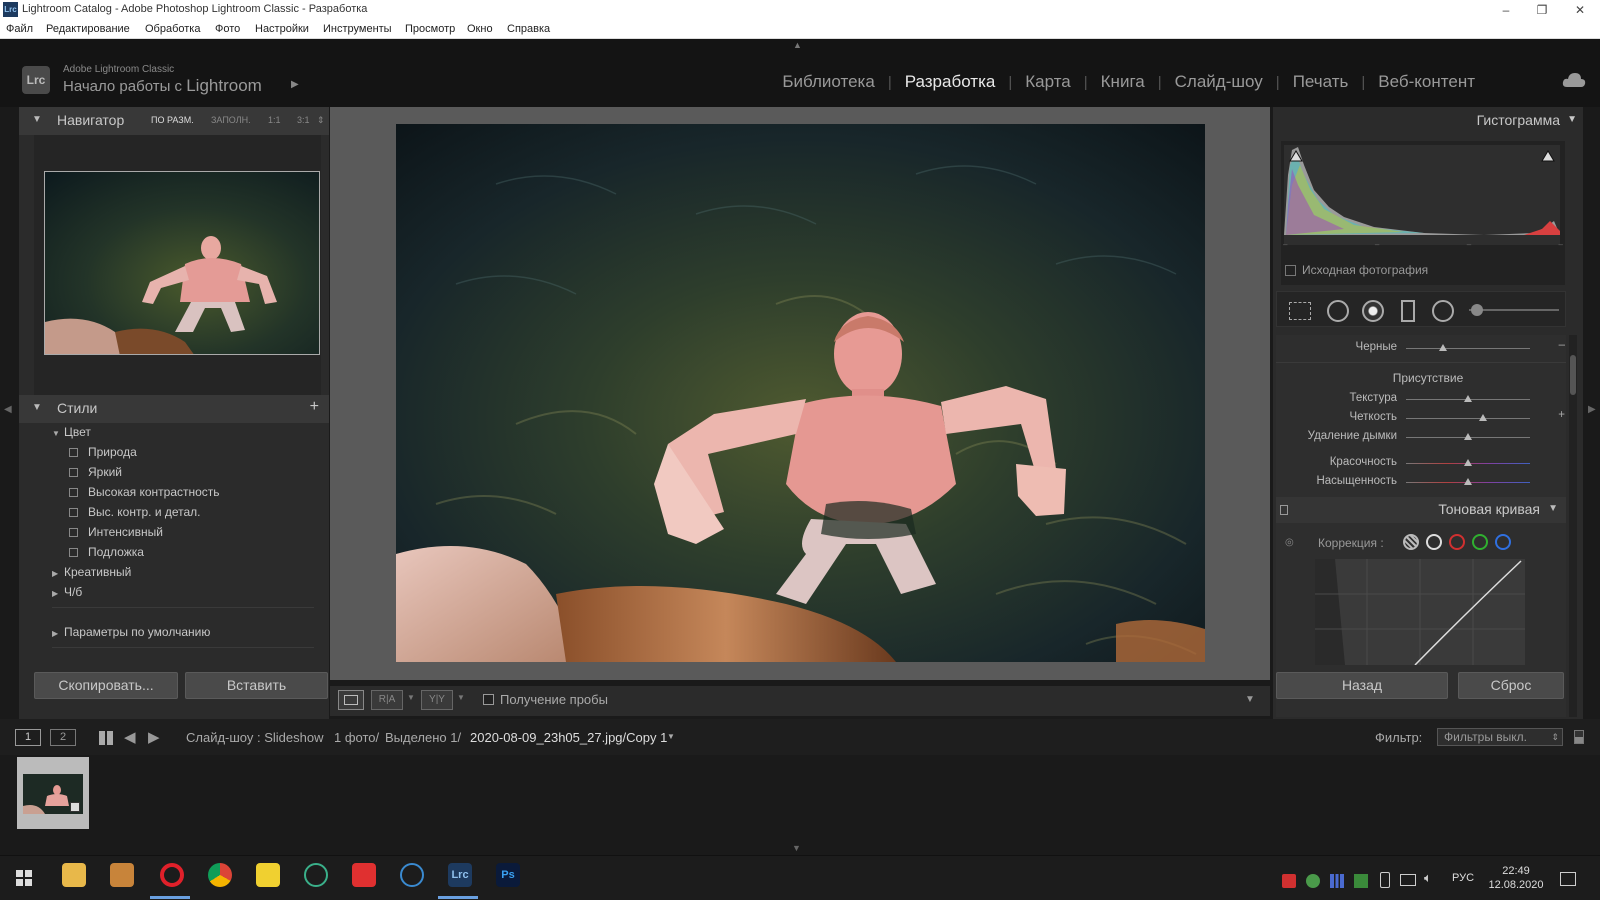  Describe the element at coordinates (1516, 878) in the screenshot. I see `clock: 22:49 12.08.2020` at that location.